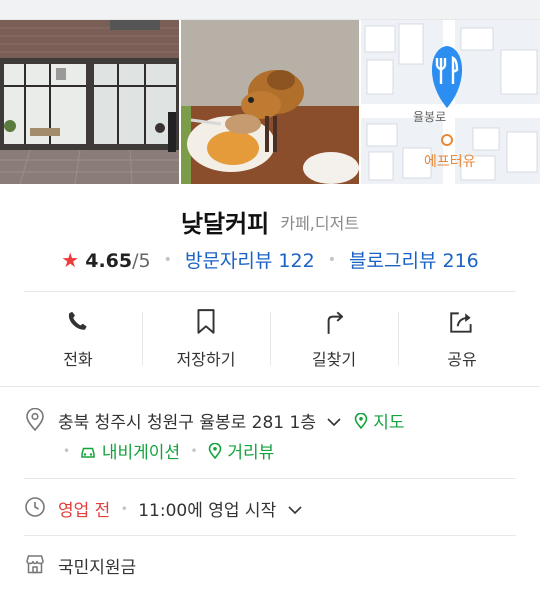 This screenshot has width=540, height=606. What do you see at coordinates (35, 509) in the screenshot?
I see `clock-icon` at bounding box center [35, 509].